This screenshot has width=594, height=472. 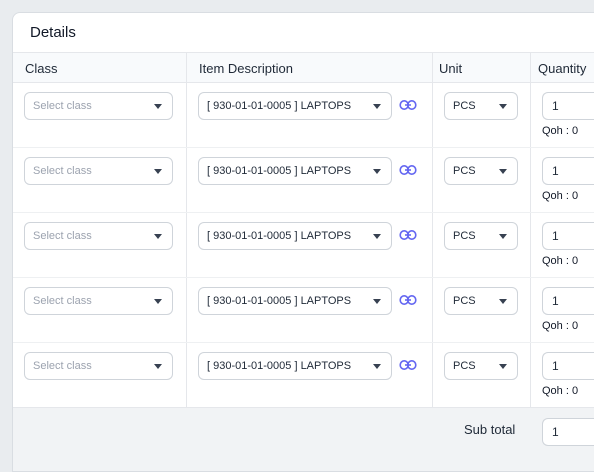 What do you see at coordinates (562, 68) in the screenshot?
I see `column-header-quantity: Quantity` at bounding box center [562, 68].